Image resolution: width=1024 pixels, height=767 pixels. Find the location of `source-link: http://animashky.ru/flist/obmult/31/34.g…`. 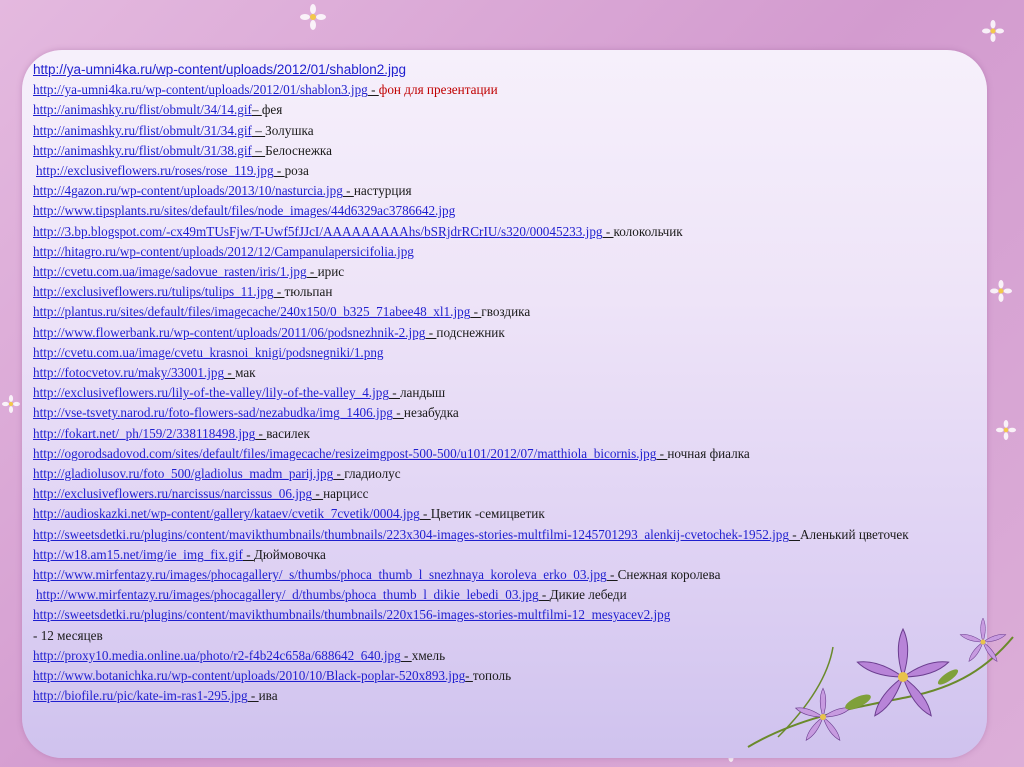

source-link: http://animashky.ru/flist/obmult/31/34.g… is located at coordinates (142, 130).